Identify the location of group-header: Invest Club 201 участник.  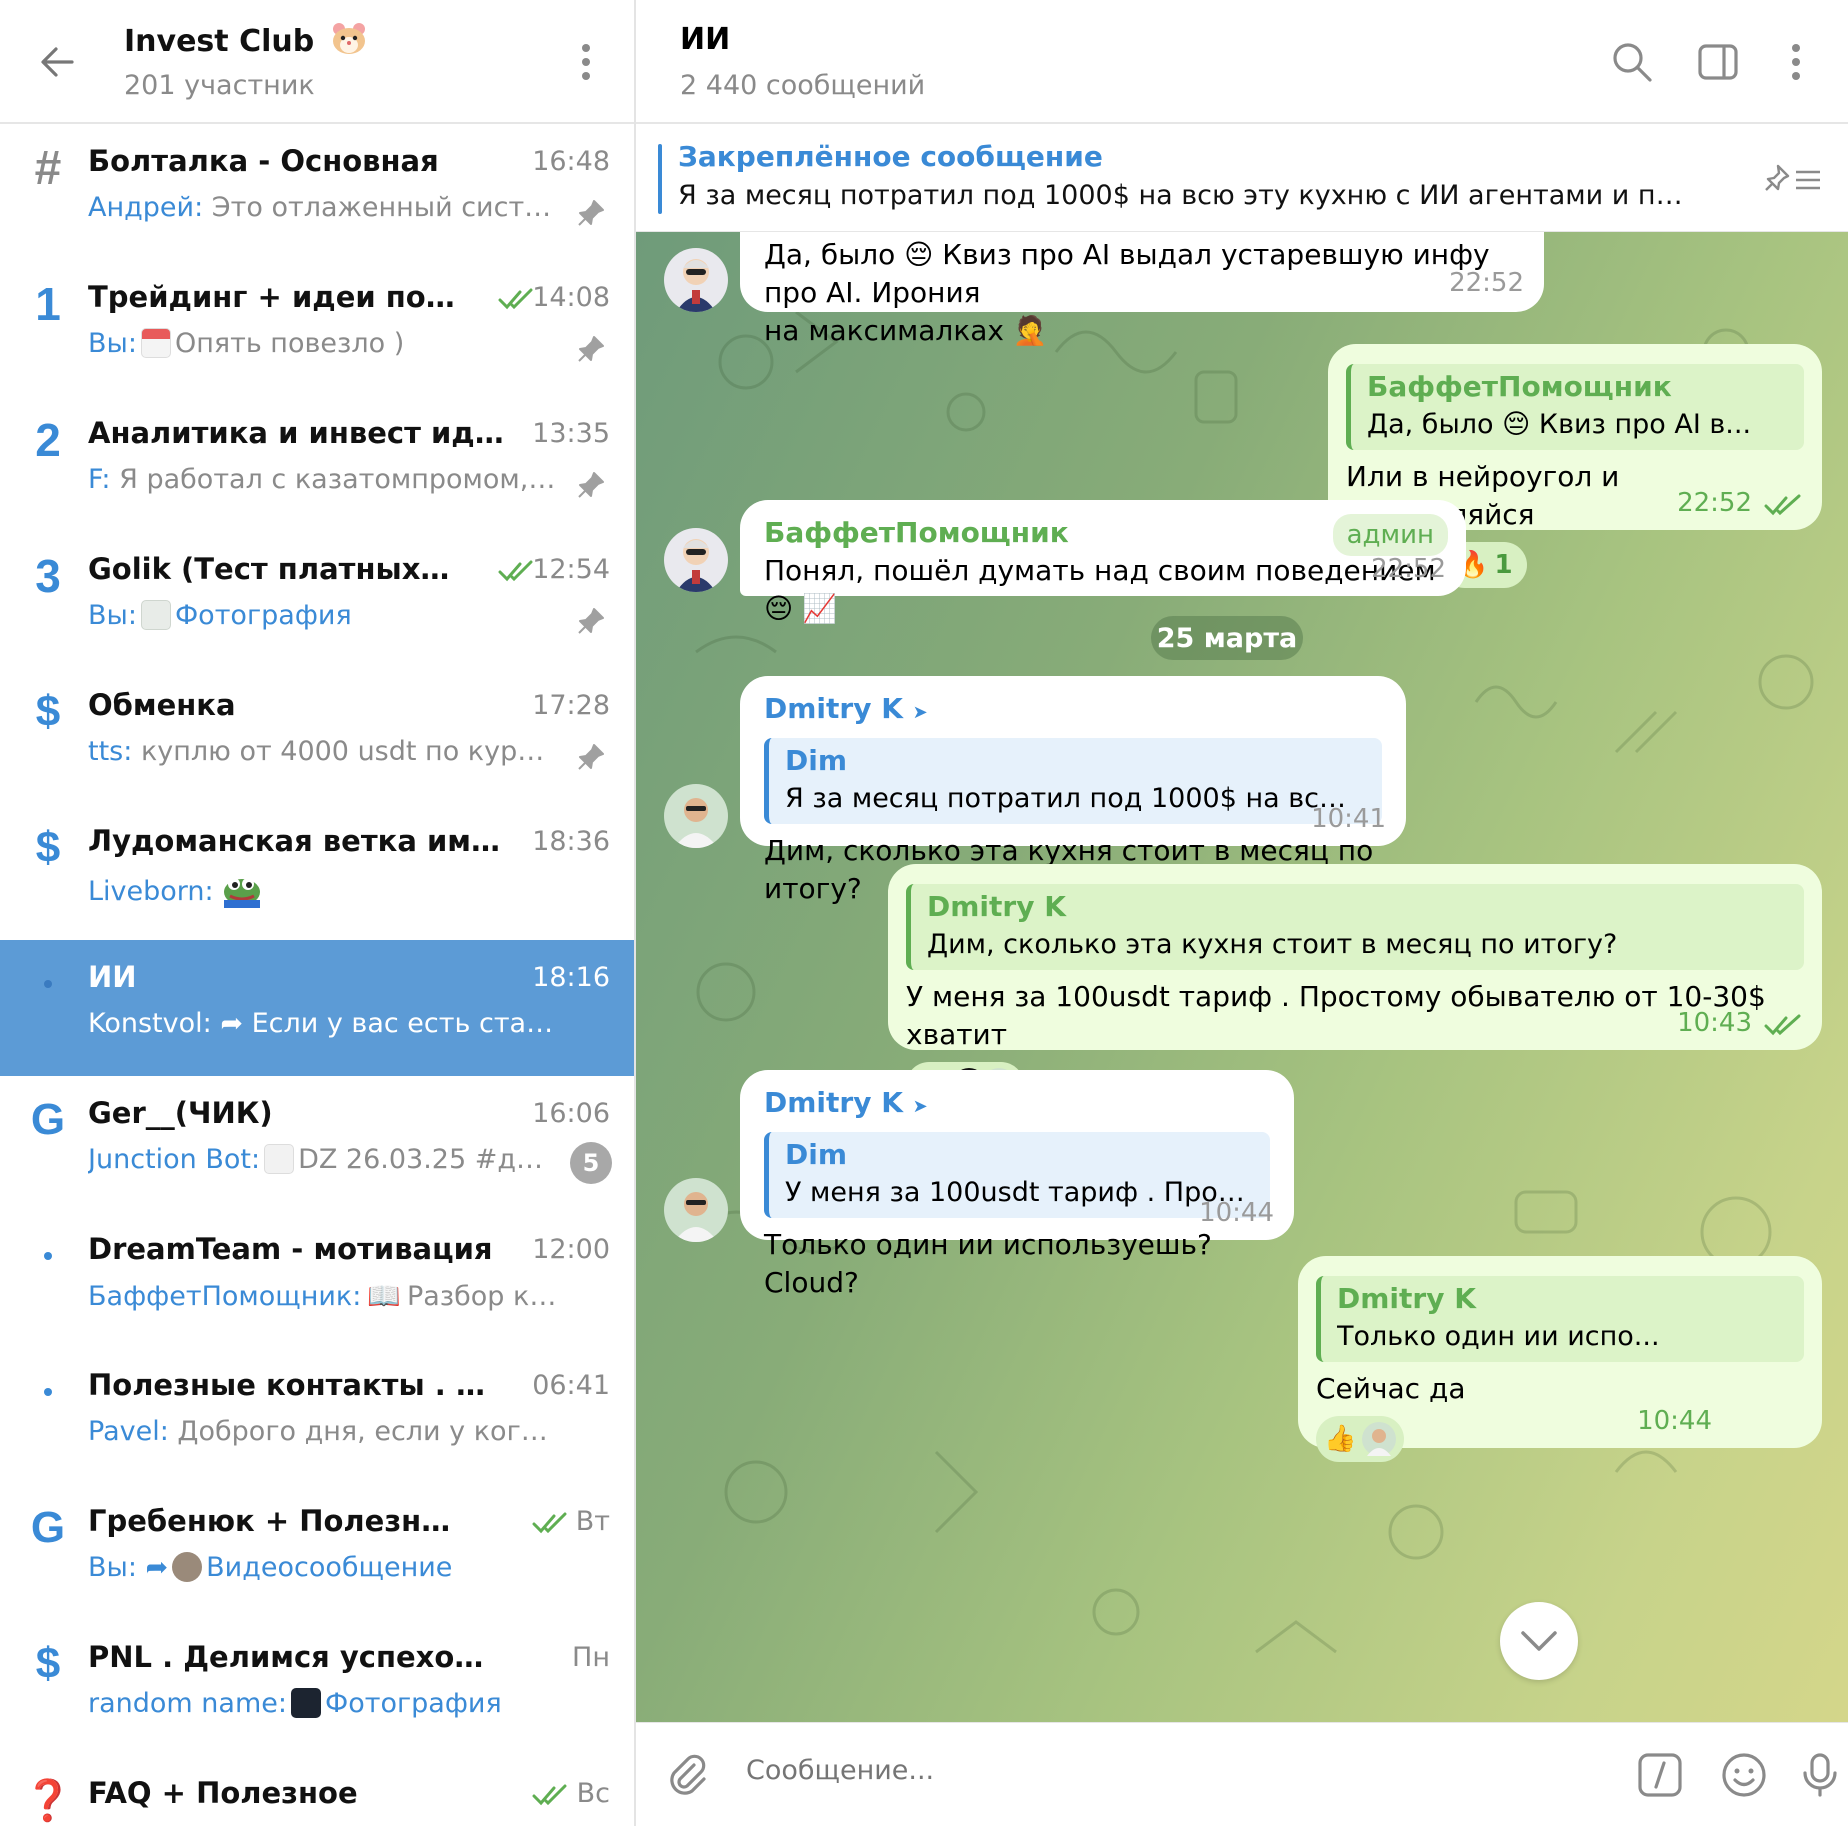
(317, 62).